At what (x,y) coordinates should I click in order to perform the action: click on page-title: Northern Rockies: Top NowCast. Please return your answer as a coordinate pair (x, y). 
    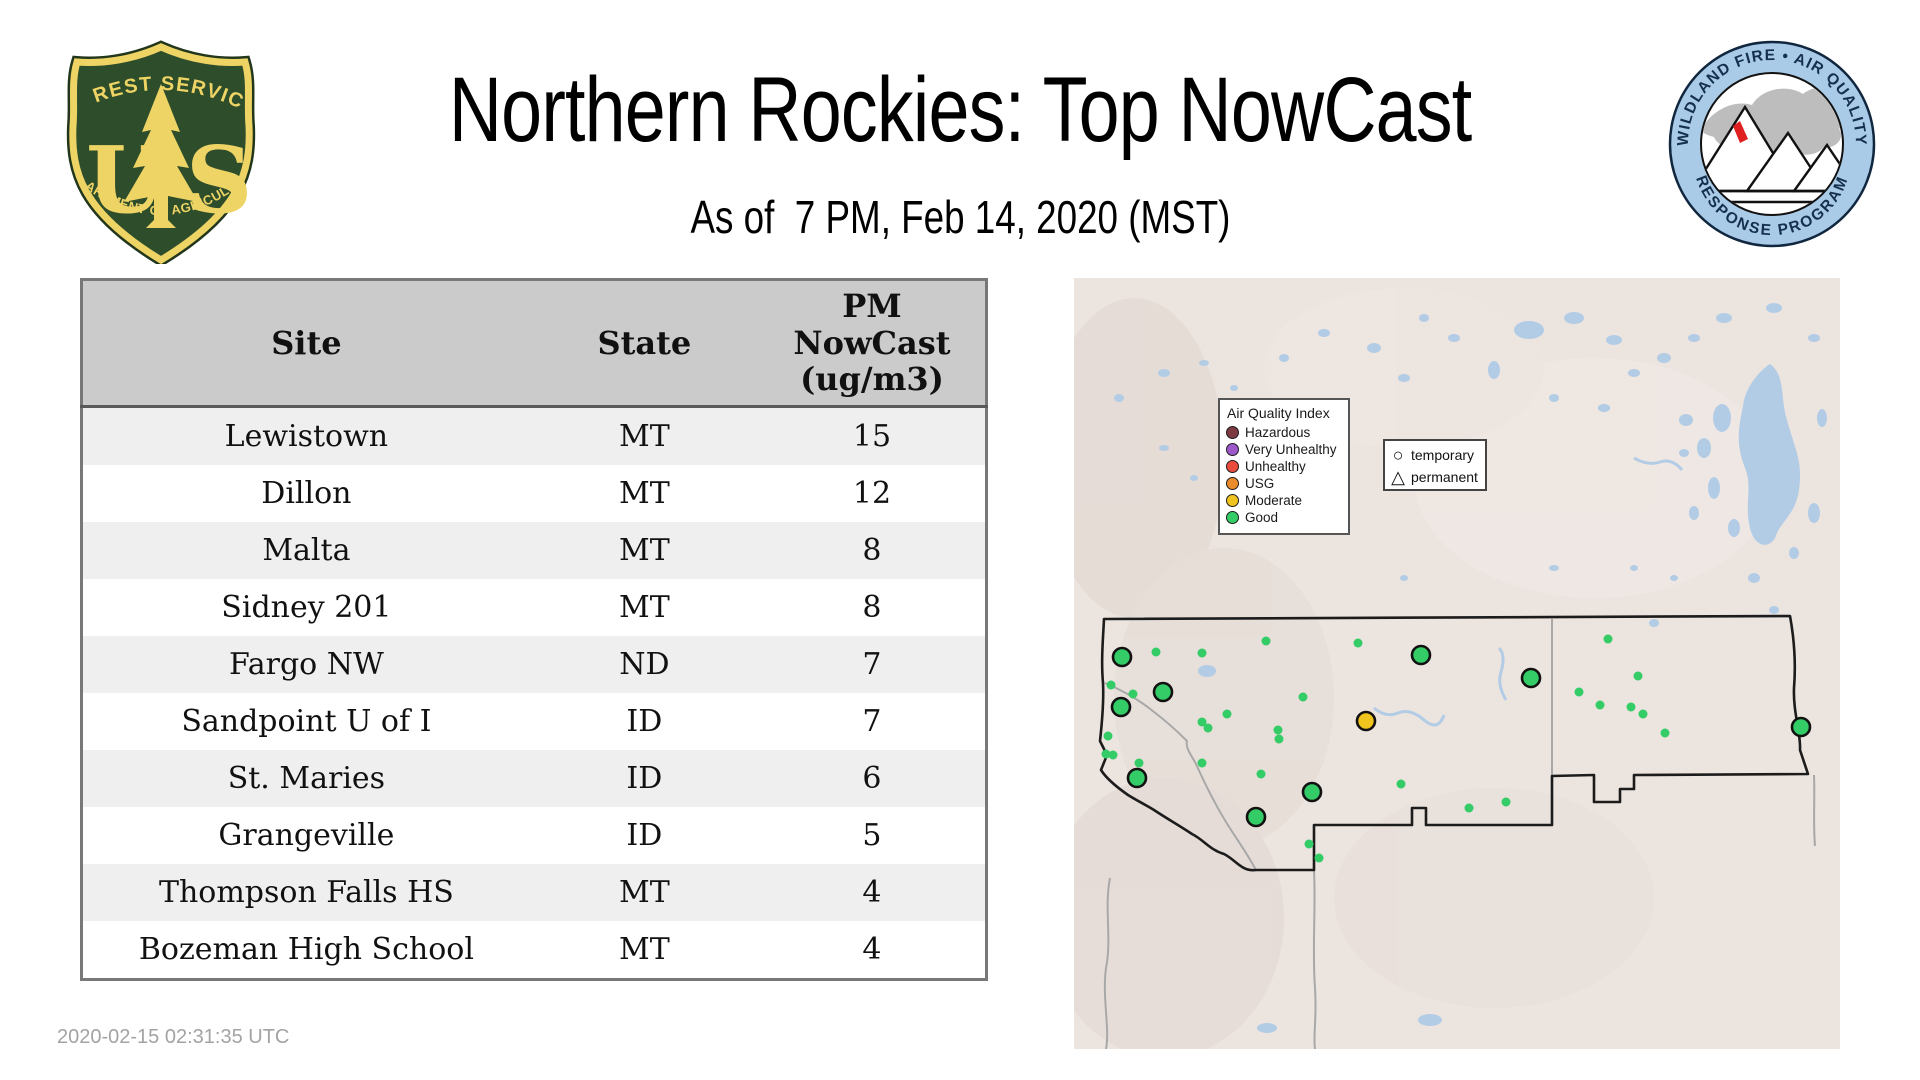
    Looking at the image, I should click on (960, 110).